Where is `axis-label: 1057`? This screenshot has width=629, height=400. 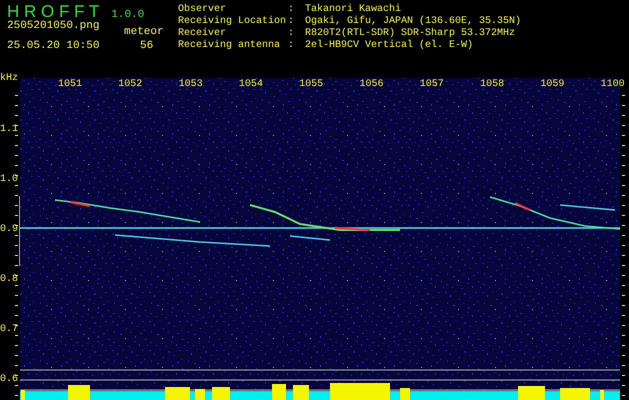
axis-label: 1057 is located at coordinates (432, 85).